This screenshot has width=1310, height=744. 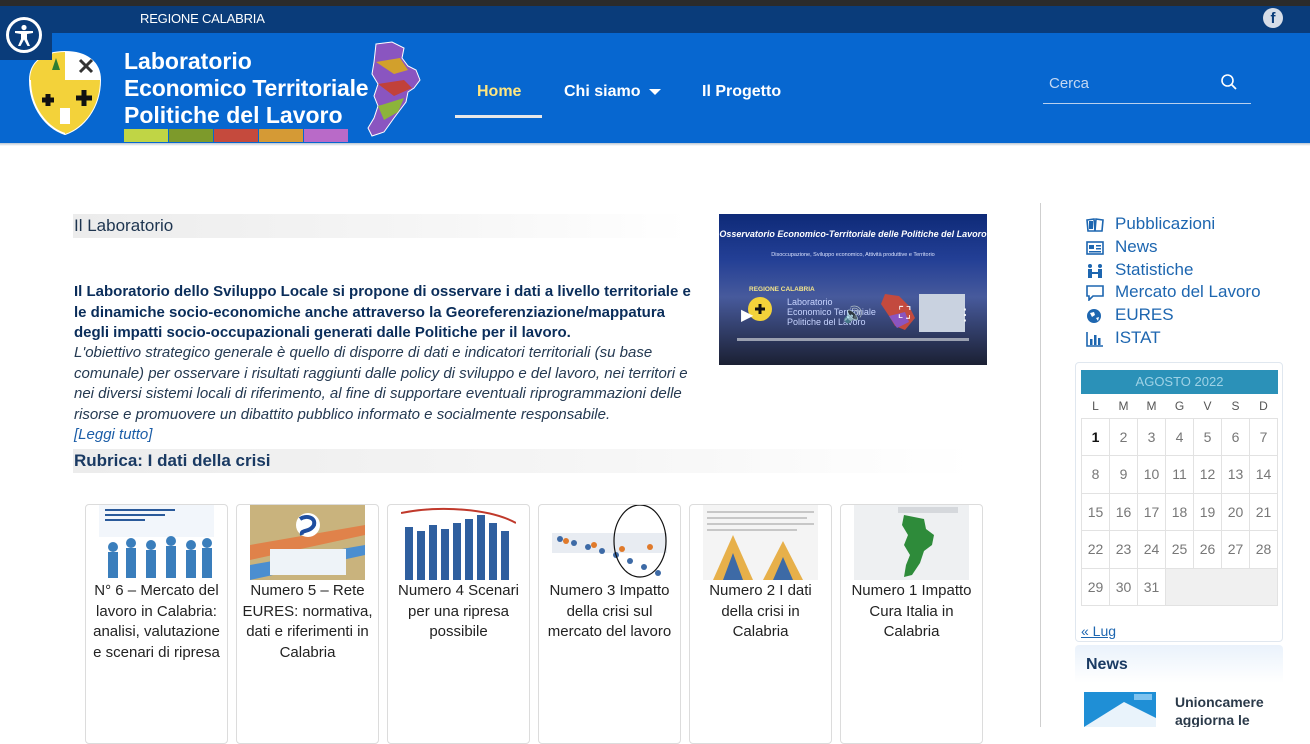 I want to click on nav-chi-siamo-label: Chi siamo, so click(x=602, y=91).